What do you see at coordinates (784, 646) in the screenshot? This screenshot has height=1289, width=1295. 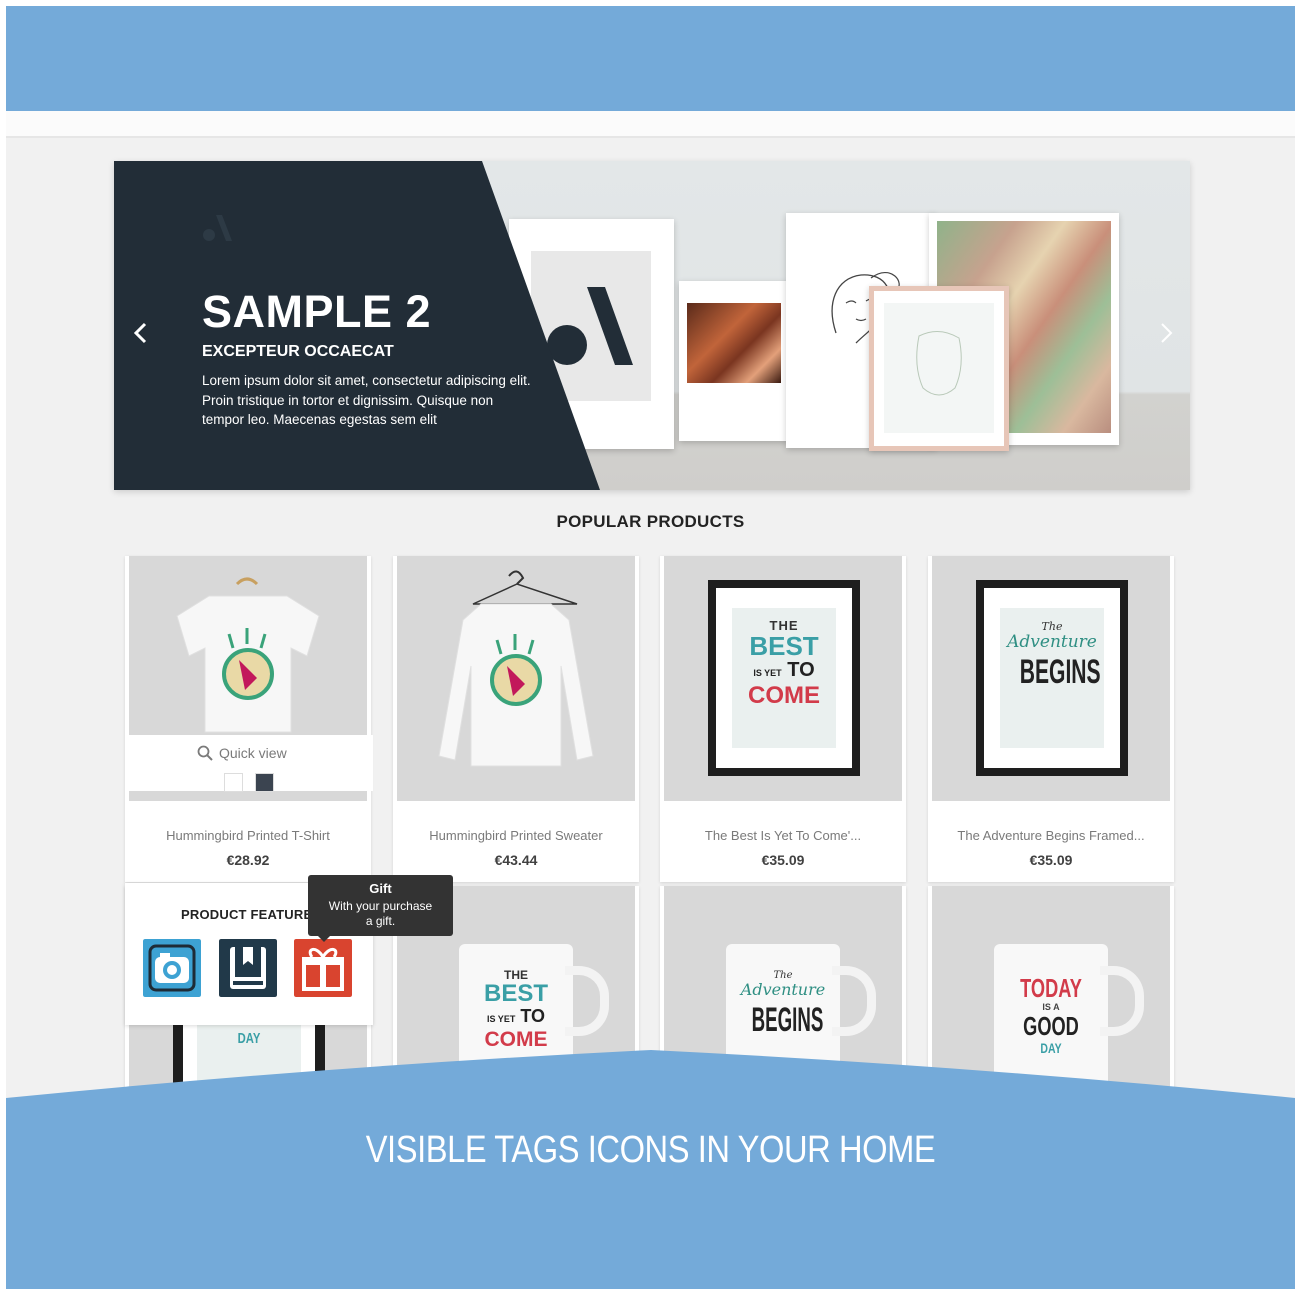 I see `poster-text-best: BEST` at bounding box center [784, 646].